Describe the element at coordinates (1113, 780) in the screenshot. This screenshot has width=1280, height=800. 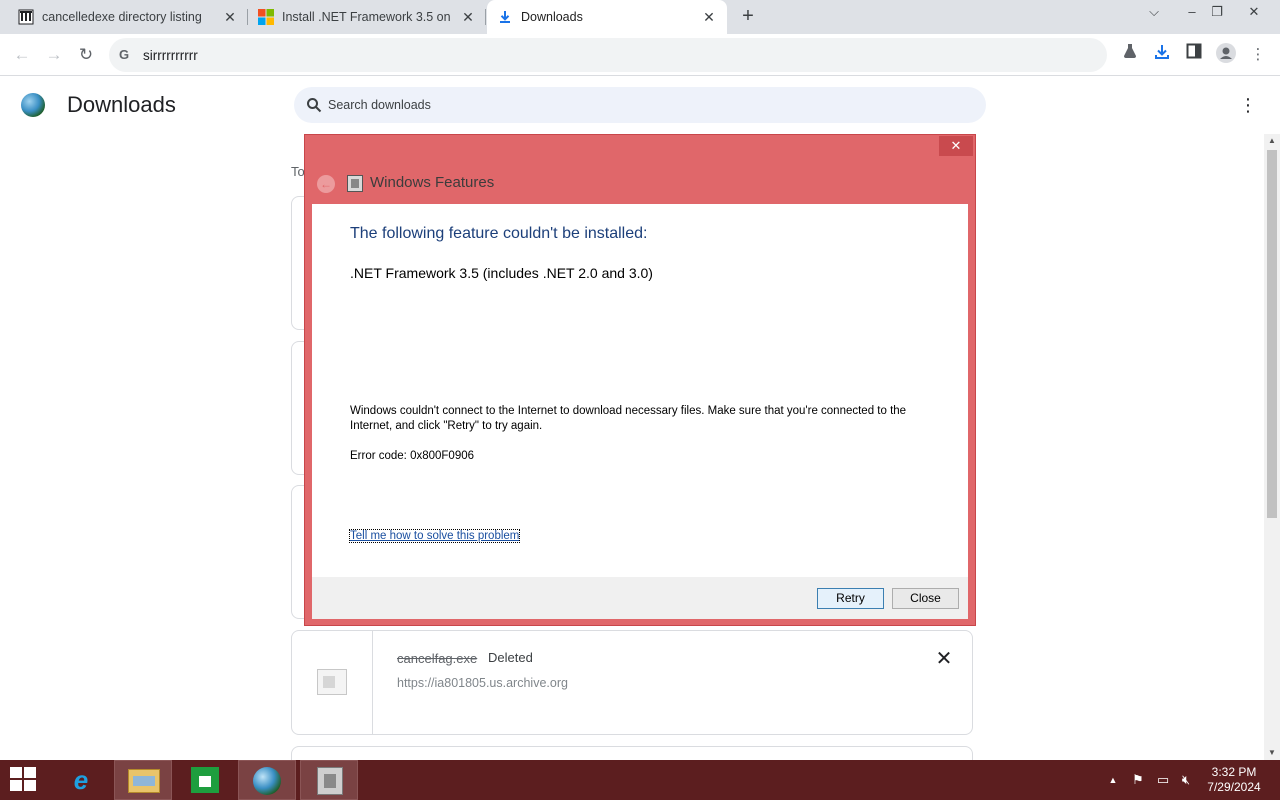
I see `tray-expand-icon: ▲` at that location.